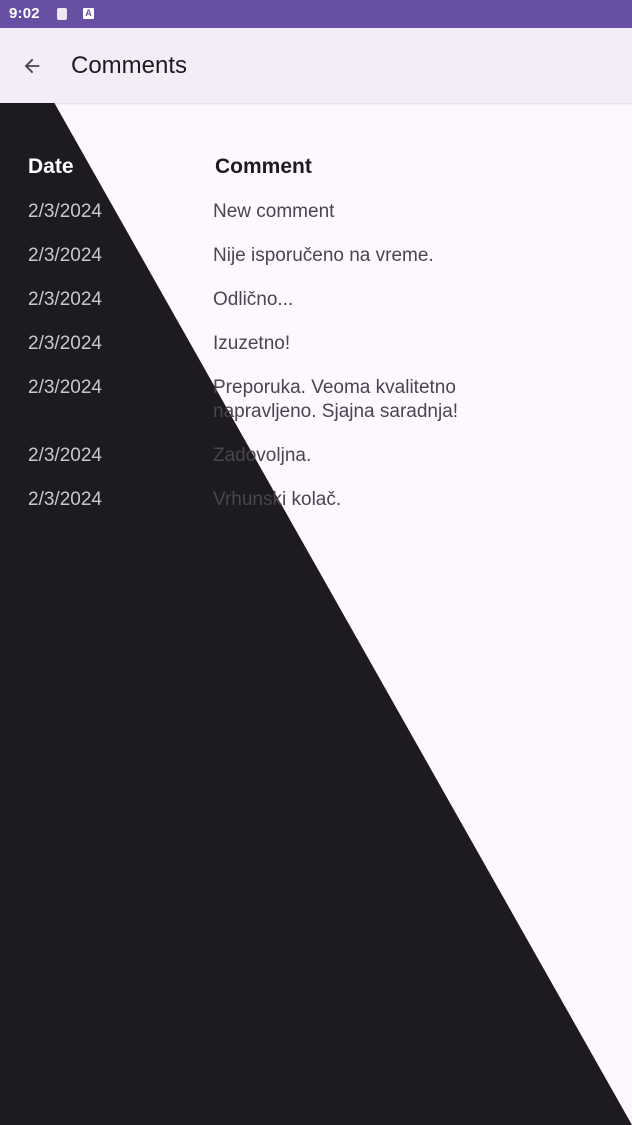  I want to click on back-button, so click(32, 66).